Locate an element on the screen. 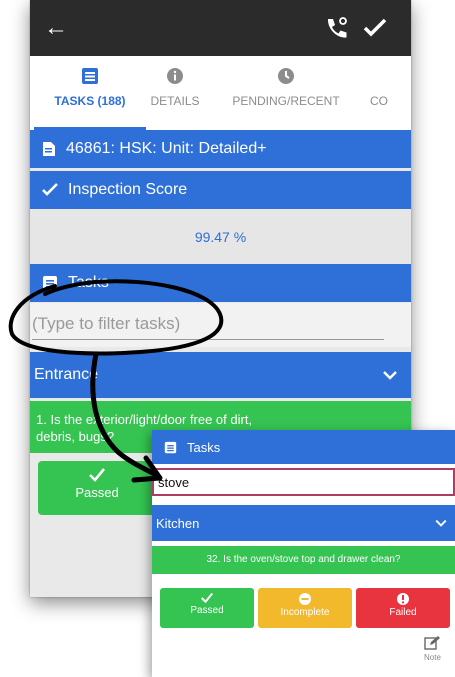 Image resolution: width=455 pixels, height=677 pixels. inspection-header: 46861: HSK: Unit: Detailed+ is located at coordinates (220, 149).